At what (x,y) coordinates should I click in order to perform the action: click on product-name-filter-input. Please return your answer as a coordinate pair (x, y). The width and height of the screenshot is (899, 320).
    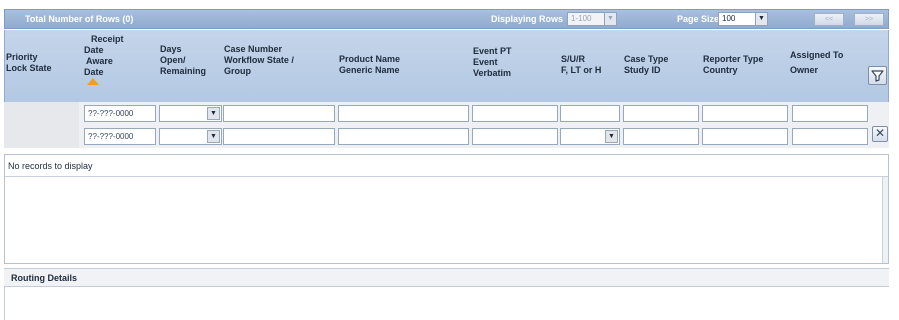
    Looking at the image, I should click on (403, 113).